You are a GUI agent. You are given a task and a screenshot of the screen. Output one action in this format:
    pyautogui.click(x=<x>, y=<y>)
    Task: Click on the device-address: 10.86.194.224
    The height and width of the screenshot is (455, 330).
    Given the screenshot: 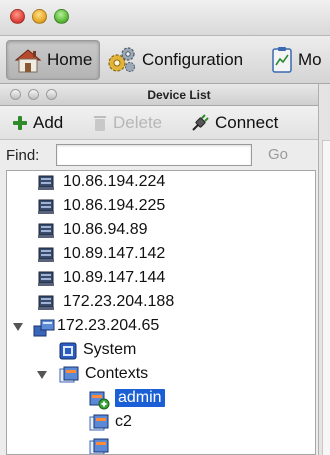 What is the action you would take?
    pyautogui.click(x=114, y=181)
    